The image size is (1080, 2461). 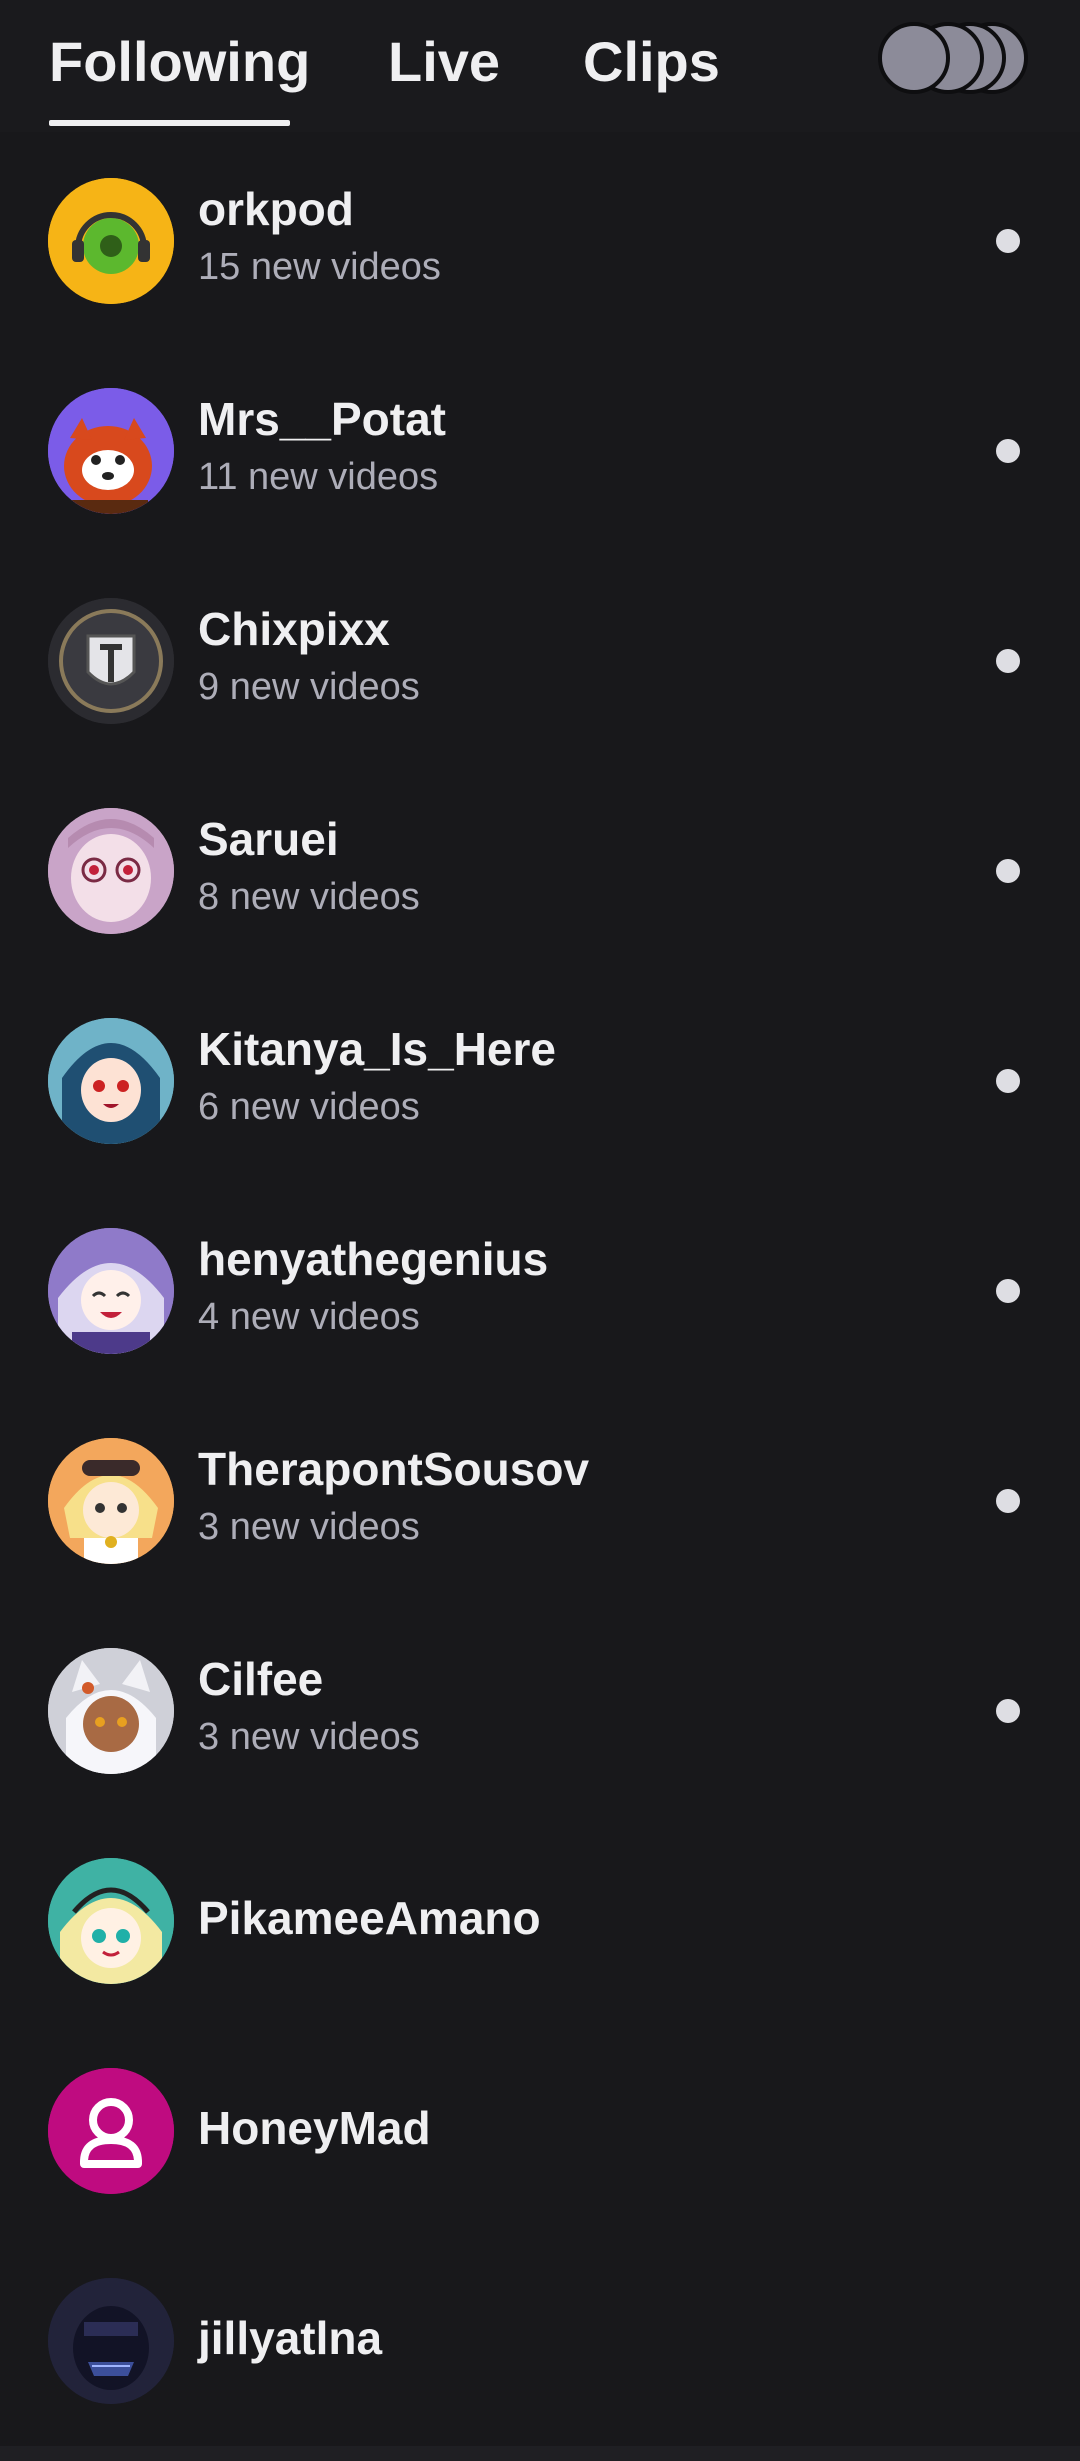 I want to click on anime-girl-purple-avatar, so click(x=111, y=1291).